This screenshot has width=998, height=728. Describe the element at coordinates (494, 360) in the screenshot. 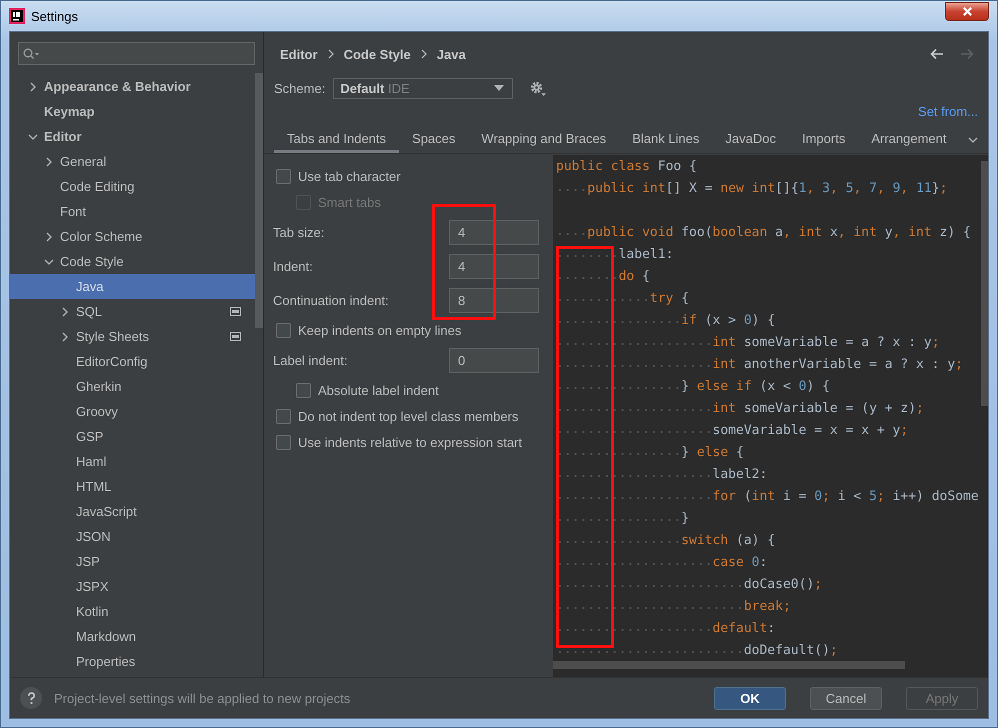

I see `number-field: 0` at that location.